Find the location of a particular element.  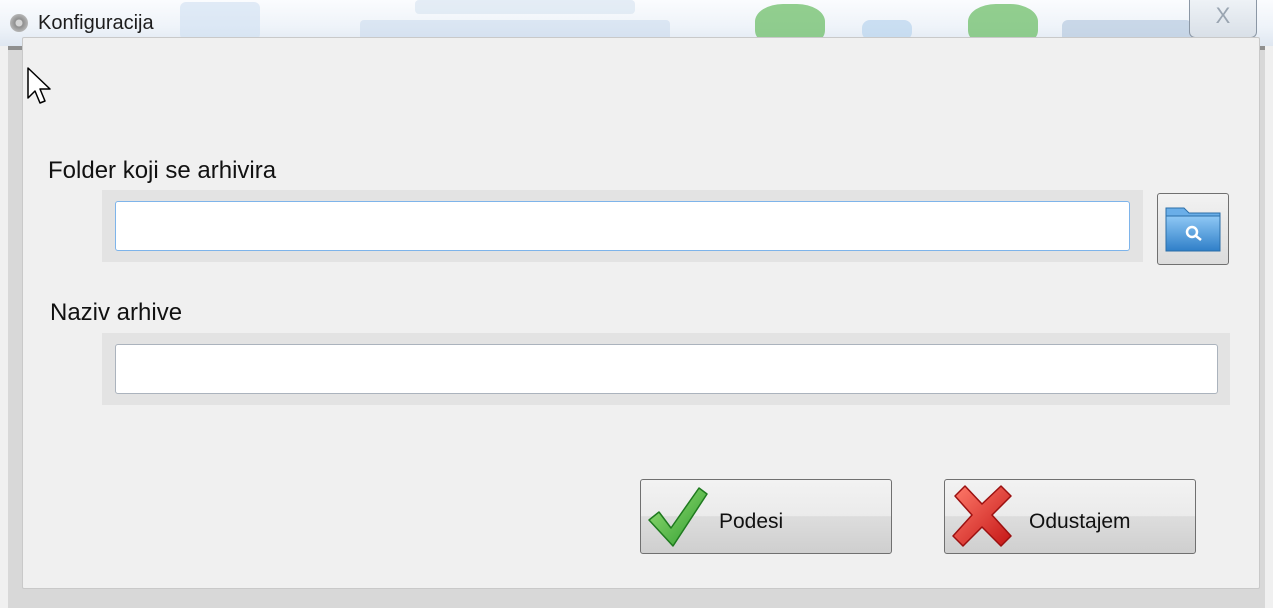

odustajem-button: Odustajem is located at coordinates (1070, 516).